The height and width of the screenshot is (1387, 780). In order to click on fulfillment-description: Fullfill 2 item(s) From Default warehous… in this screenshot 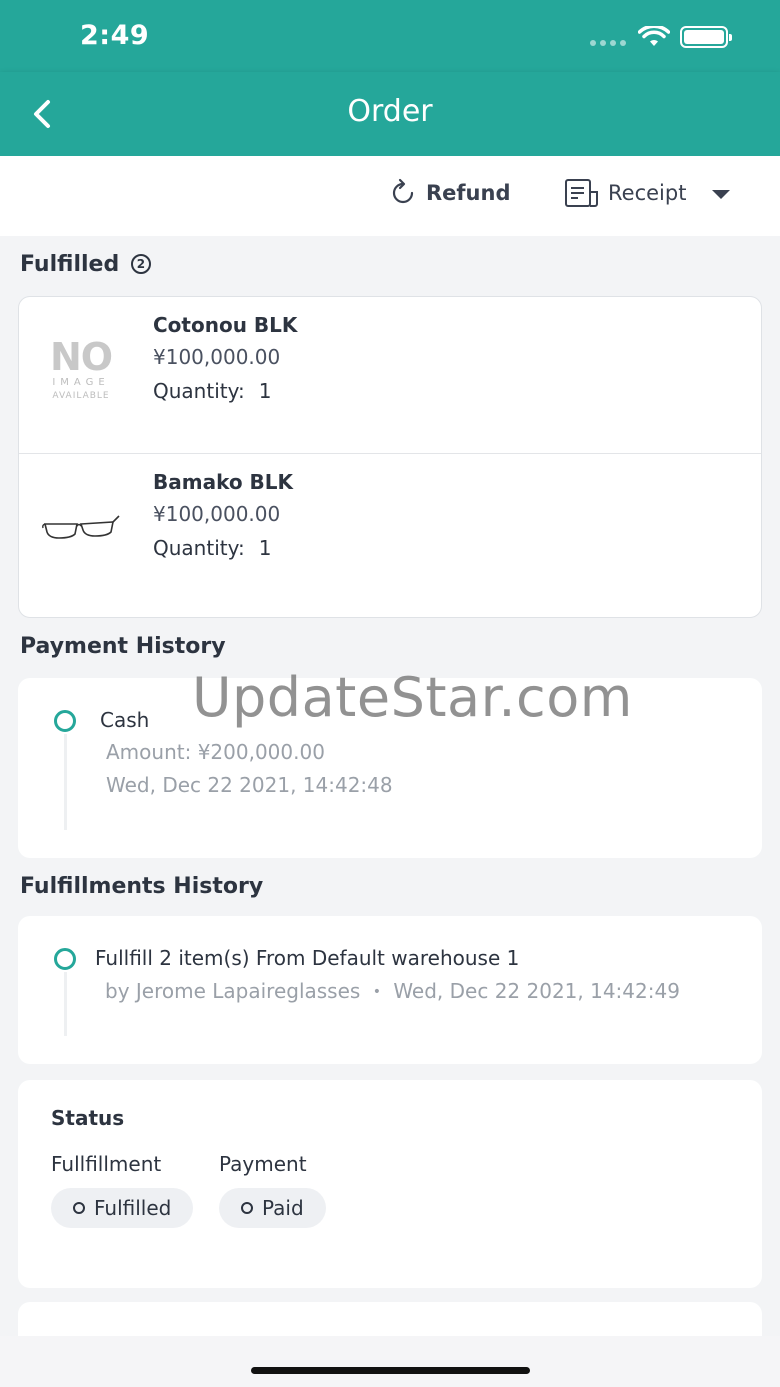, I will do `click(307, 958)`.